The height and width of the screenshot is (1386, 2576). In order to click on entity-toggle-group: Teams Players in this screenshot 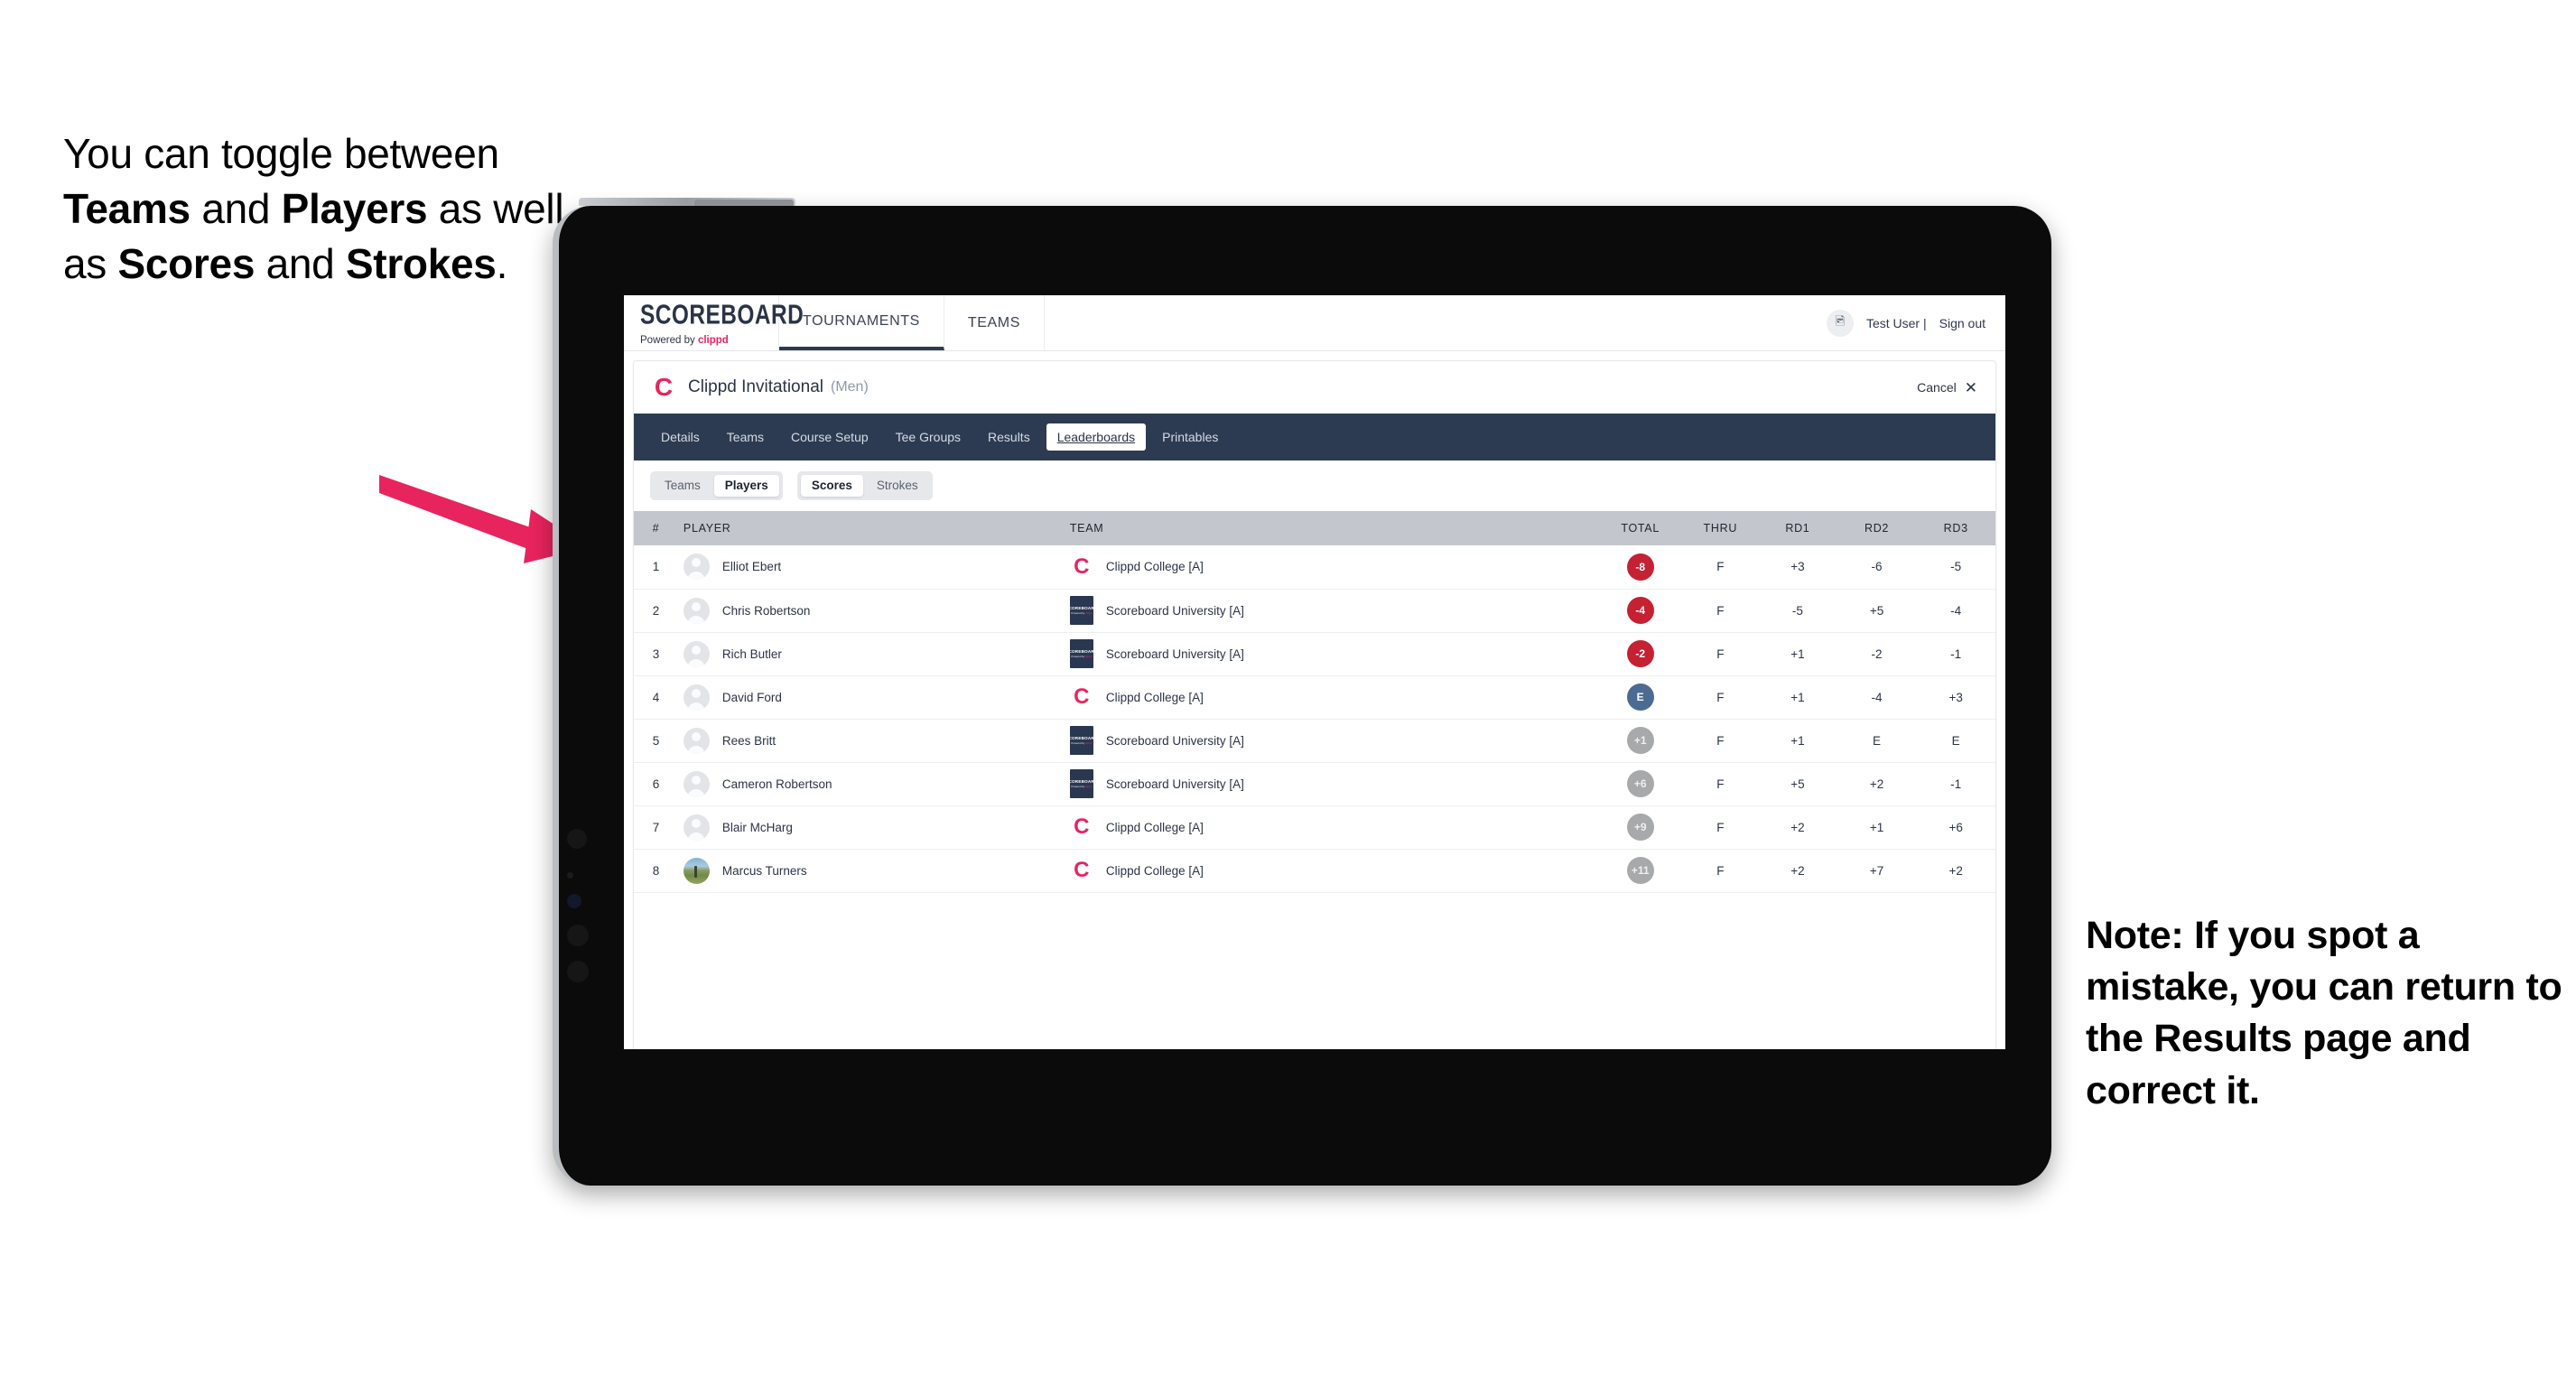, I will do `click(716, 485)`.